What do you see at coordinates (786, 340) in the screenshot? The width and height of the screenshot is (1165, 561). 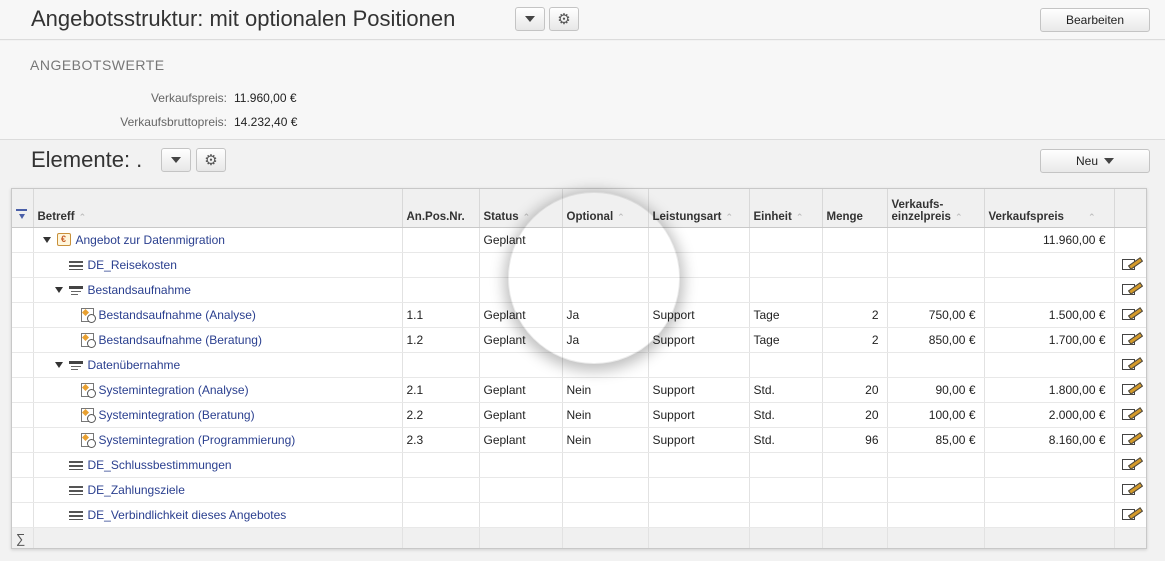 I see `cell-einheit: Tage` at bounding box center [786, 340].